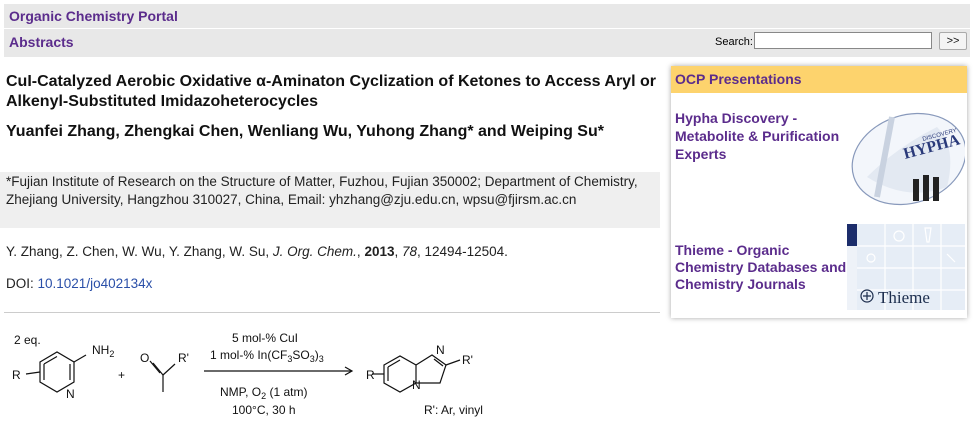 Image resolution: width=978 pixels, height=422 pixels. What do you see at coordinates (41, 42) in the screenshot?
I see `section-title-link: Abstracts` at bounding box center [41, 42].